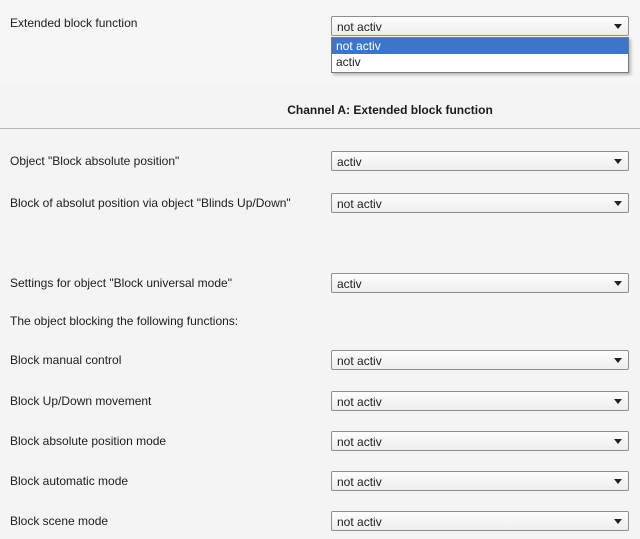 This screenshot has width=640, height=539. Describe the element at coordinates (480, 161) in the screenshot. I see `block-absolute-position-select: activ` at that location.